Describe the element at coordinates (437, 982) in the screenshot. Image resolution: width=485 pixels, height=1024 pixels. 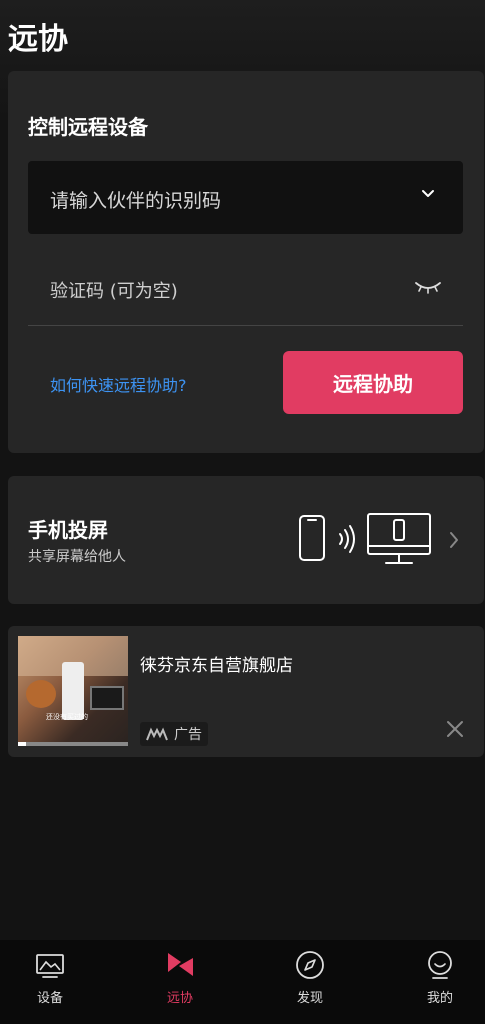
I see `tab-mine: 我的` at that location.